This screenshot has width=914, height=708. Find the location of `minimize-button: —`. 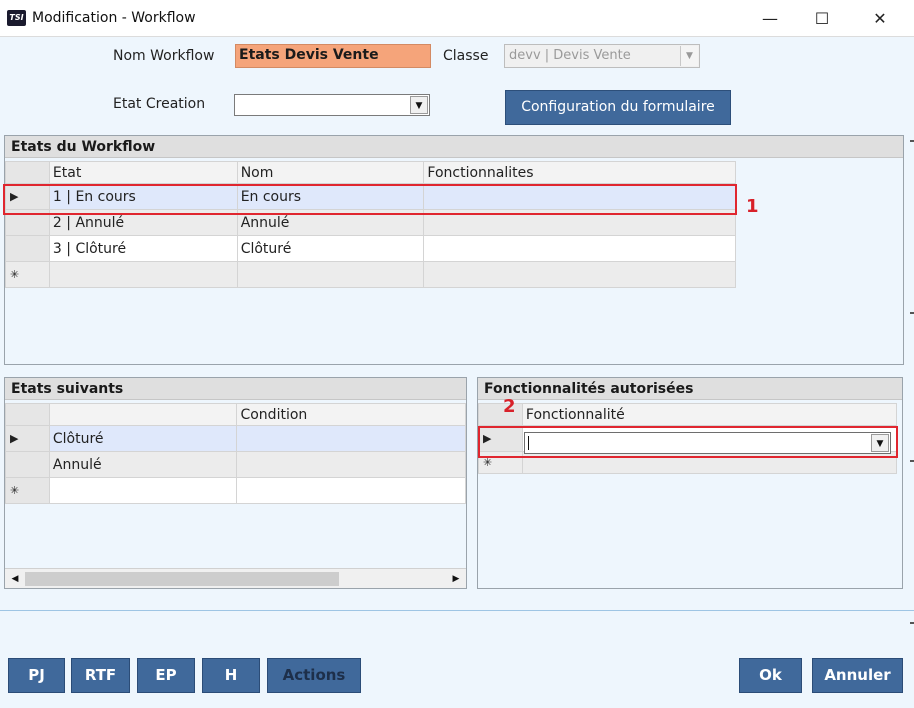

minimize-button: — is located at coordinates (770, 18).